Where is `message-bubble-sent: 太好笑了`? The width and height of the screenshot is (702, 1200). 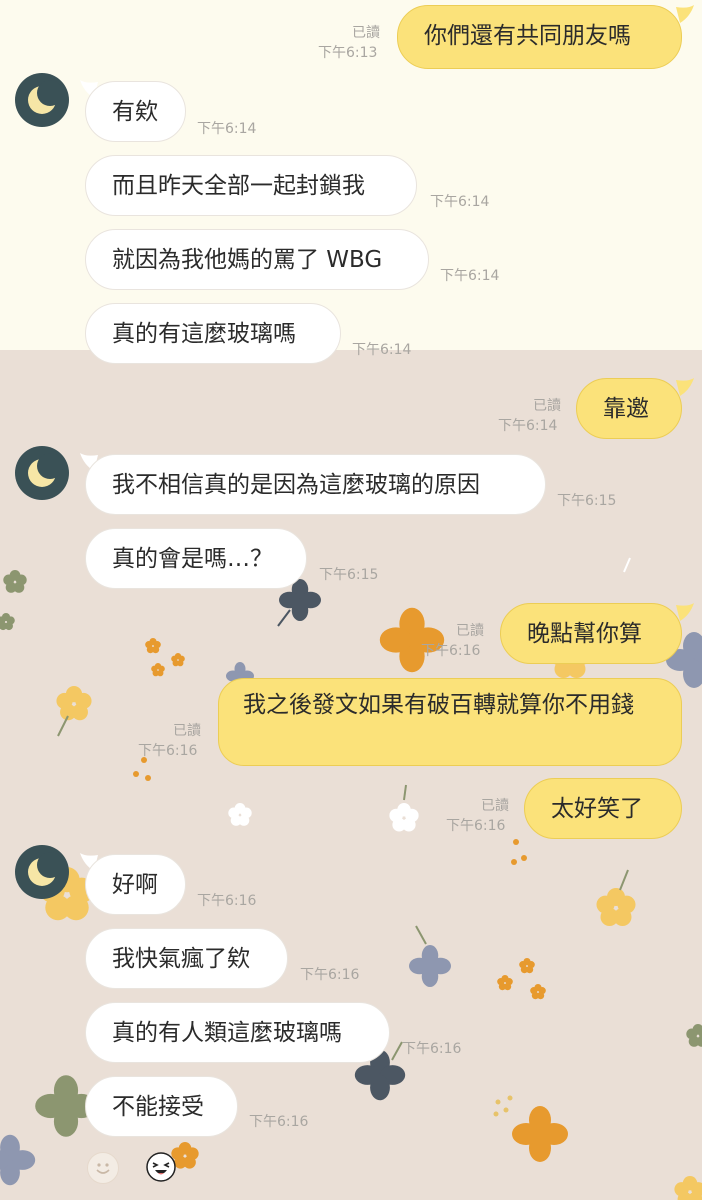
message-bubble-sent: 太好笑了 is located at coordinates (603, 808).